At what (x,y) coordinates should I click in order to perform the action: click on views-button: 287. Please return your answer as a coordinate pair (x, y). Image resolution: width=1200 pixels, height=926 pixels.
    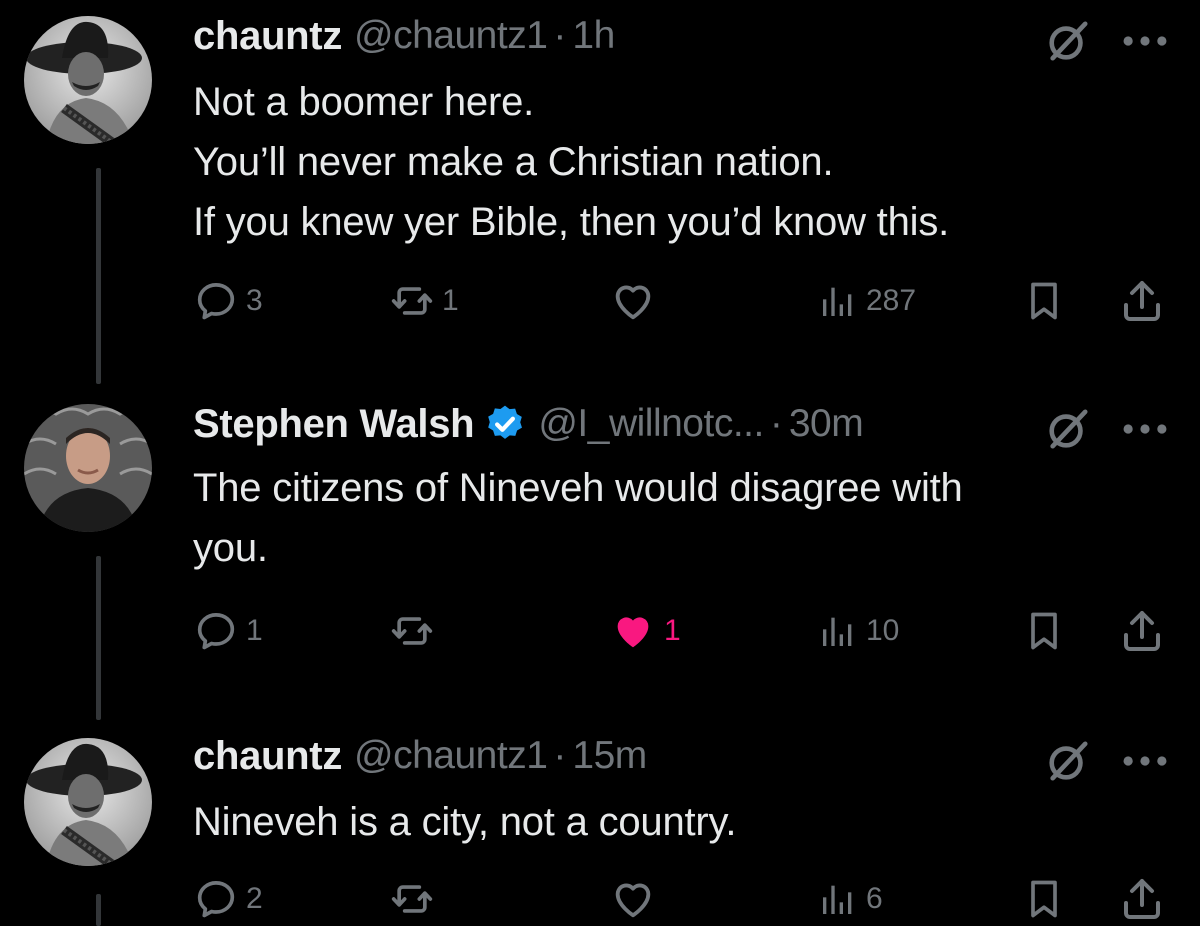
    Looking at the image, I should click on (867, 301).